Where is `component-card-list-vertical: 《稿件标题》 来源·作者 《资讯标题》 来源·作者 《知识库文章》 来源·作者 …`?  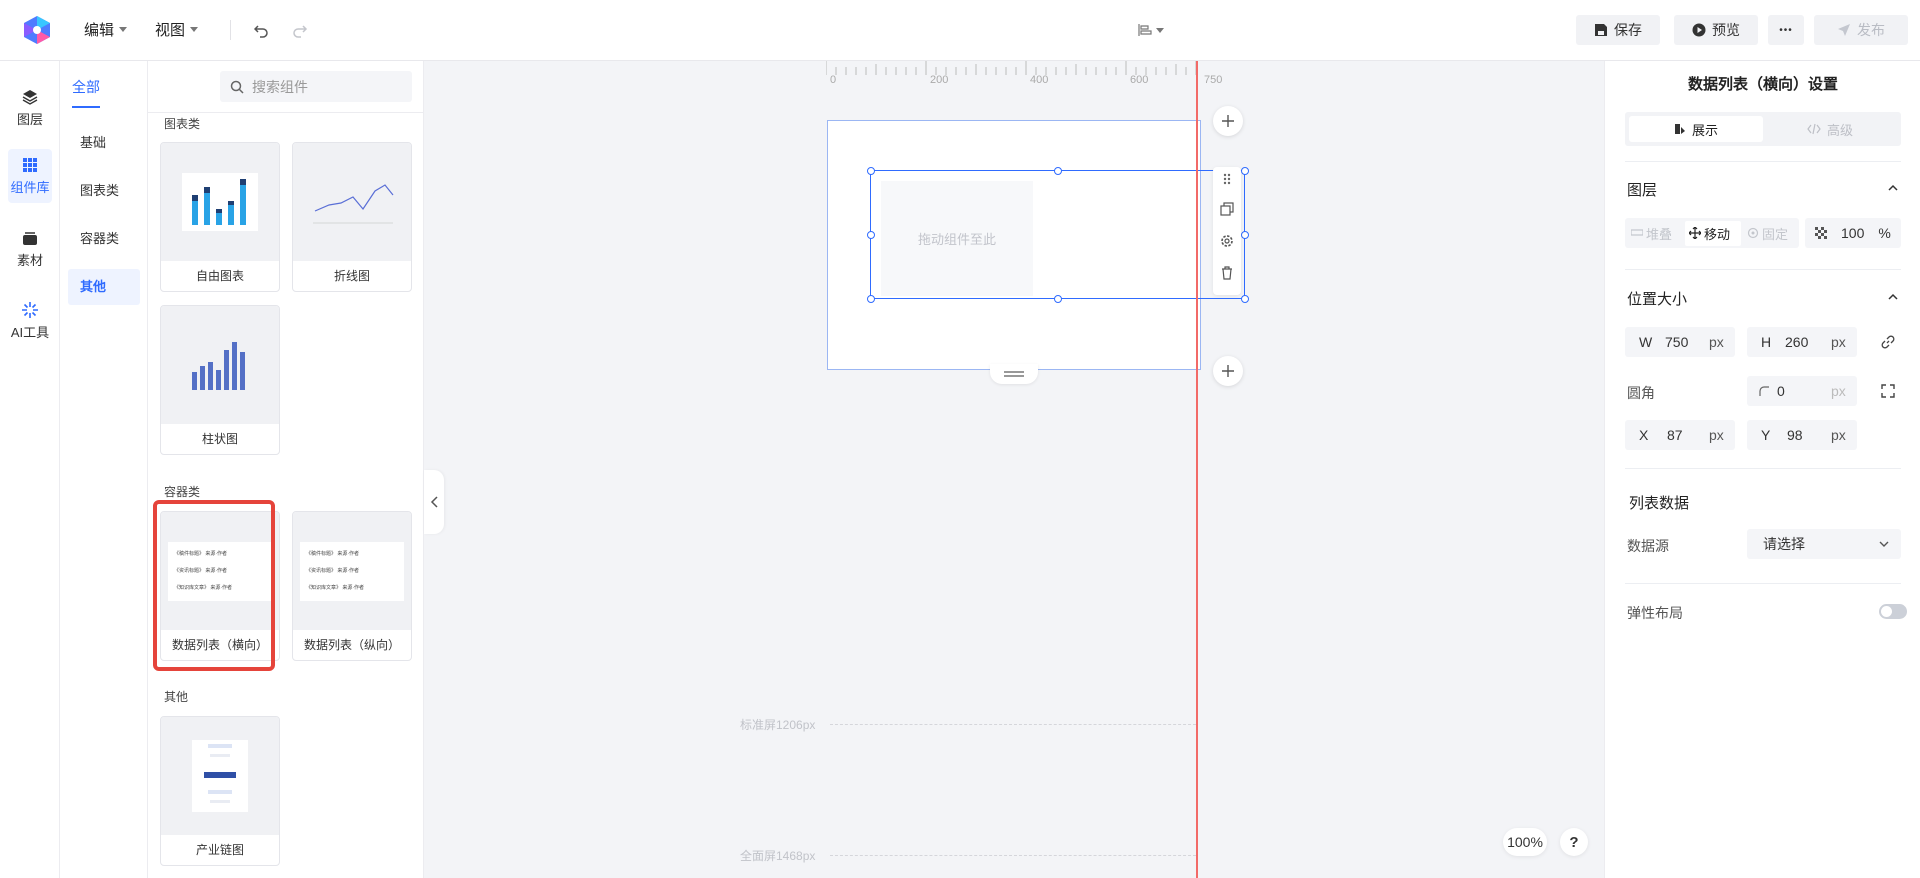 component-card-list-vertical: 《稿件标题》 来源·作者 《资讯标题》 来源·作者 《知识库文章》 来源·作者 … is located at coordinates (352, 586).